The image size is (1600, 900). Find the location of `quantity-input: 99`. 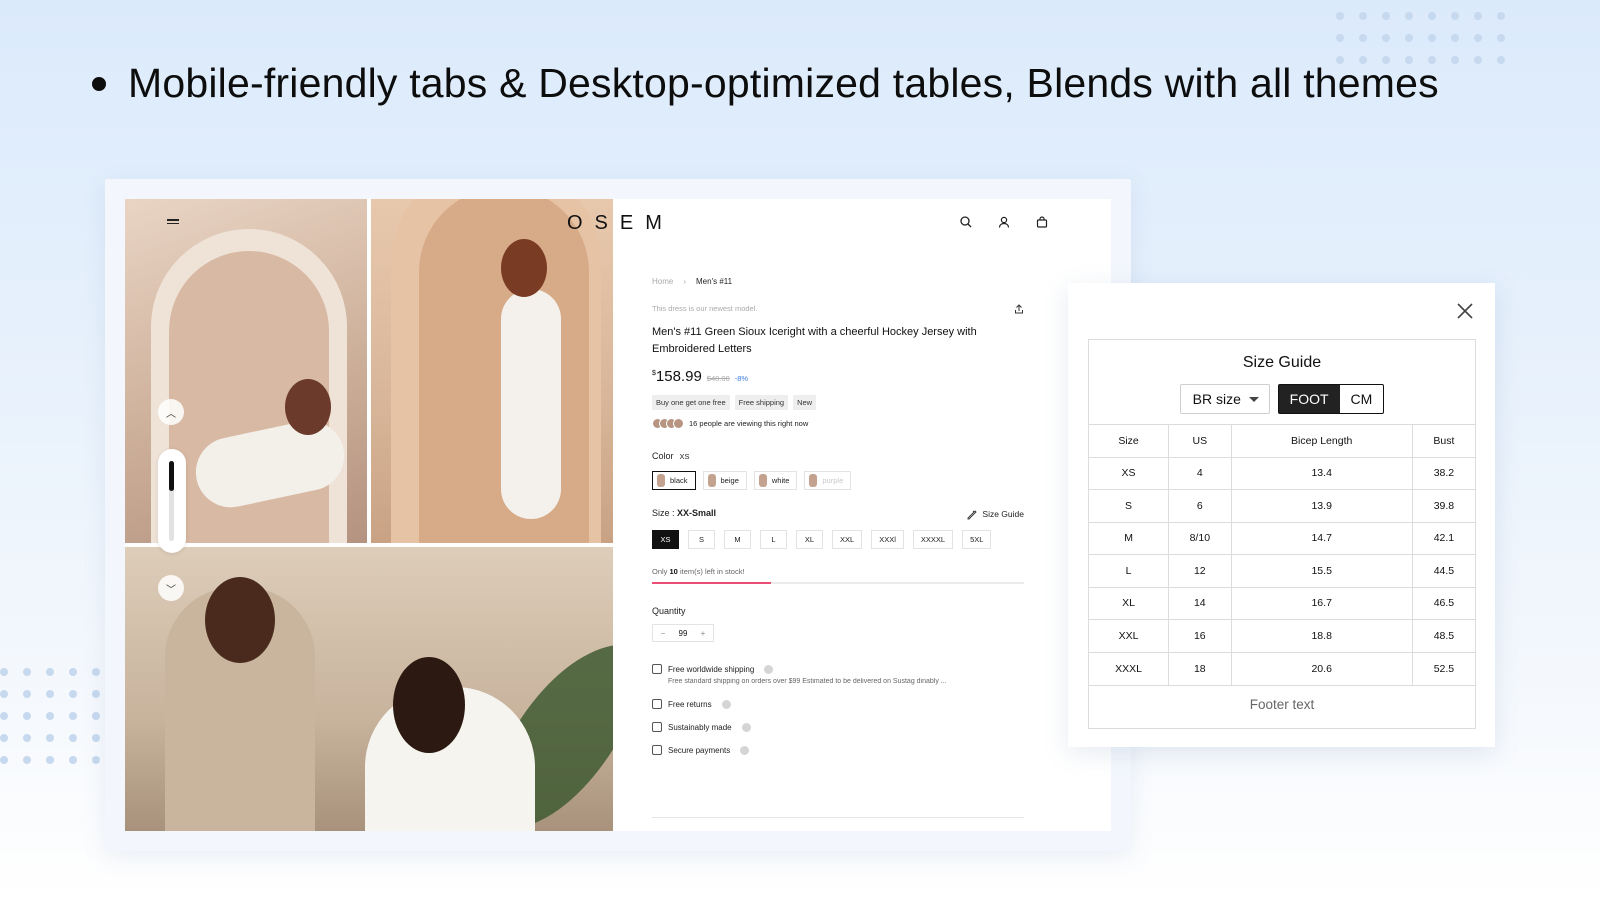

quantity-input: 99 is located at coordinates (683, 633).